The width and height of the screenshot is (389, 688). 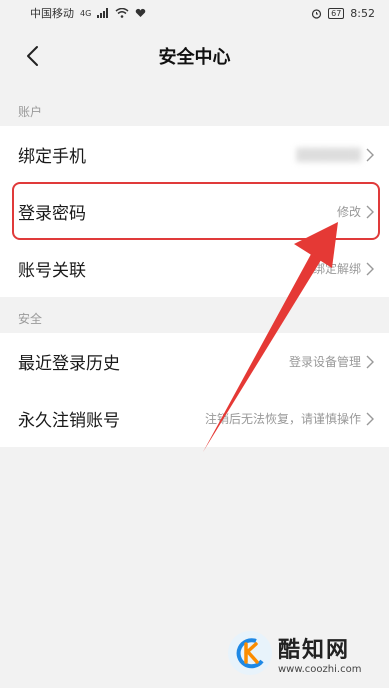 I want to click on row-bind-phone: 绑定手机 ███████, so click(x=194, y=154).